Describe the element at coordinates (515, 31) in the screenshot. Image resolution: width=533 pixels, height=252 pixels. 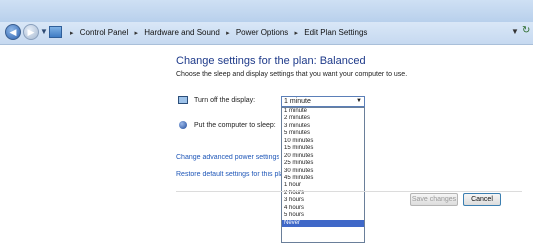
I see `address-dropdown-icon: ▼` at that location.